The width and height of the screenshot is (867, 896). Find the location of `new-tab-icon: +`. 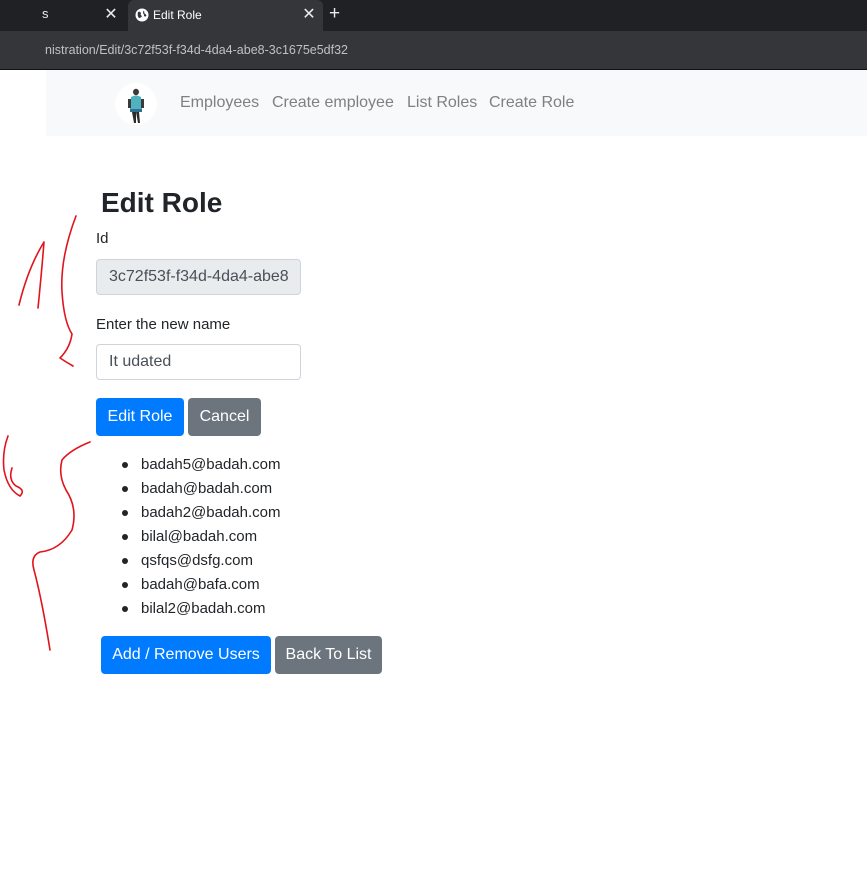

new-tab-icon: + is located at coordinates (334, 14).